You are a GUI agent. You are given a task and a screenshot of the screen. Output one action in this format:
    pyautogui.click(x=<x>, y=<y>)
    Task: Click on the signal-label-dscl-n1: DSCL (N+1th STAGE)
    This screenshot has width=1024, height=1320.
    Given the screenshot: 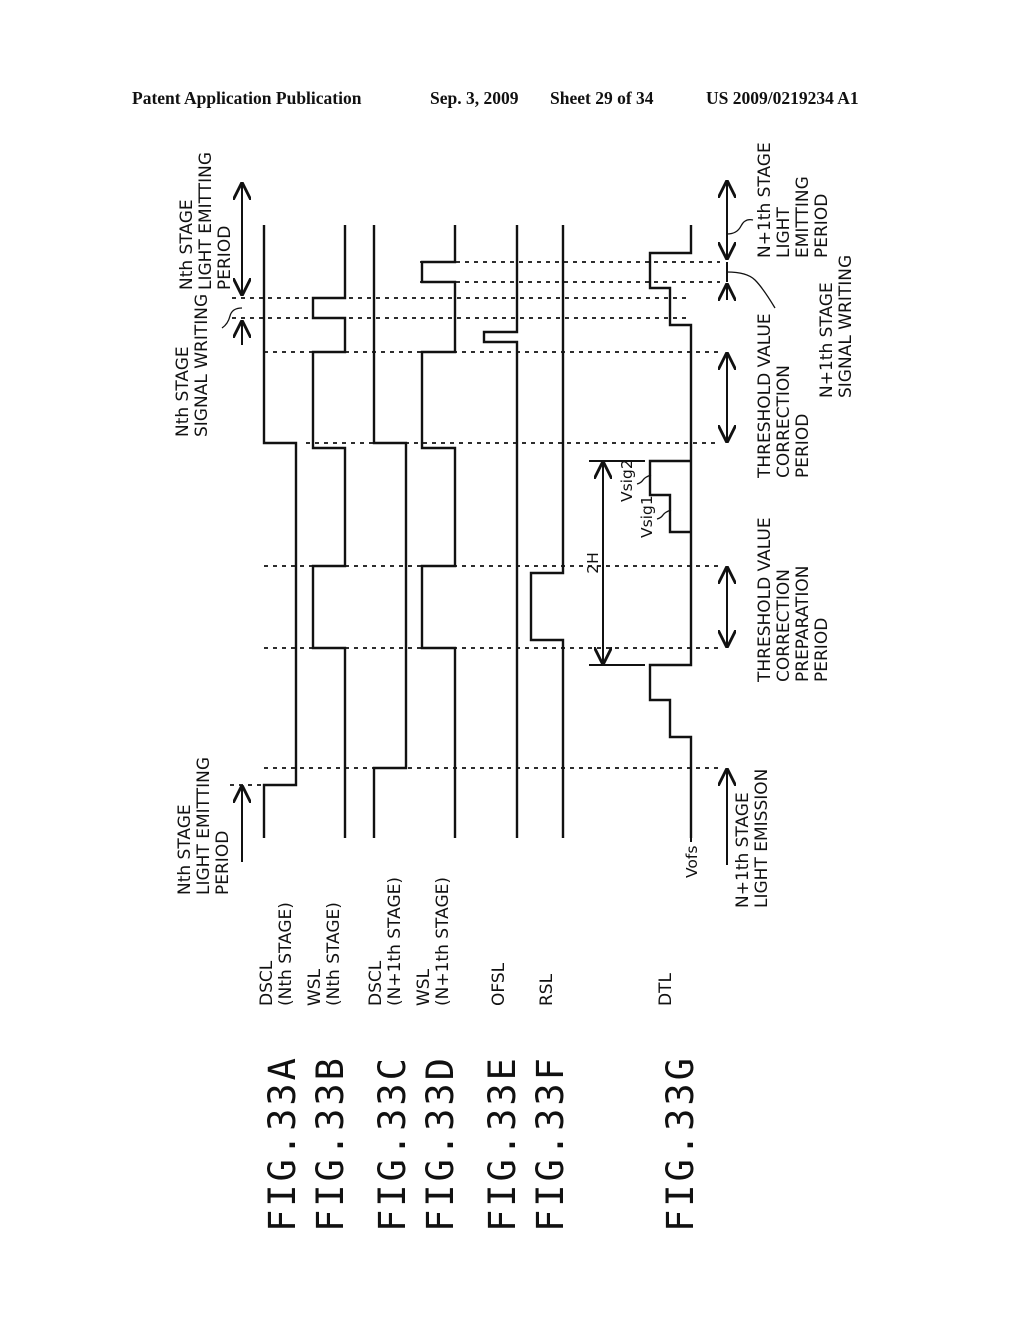 What is the action you would take?
    pyautogui.click(x=385, y=941)
    